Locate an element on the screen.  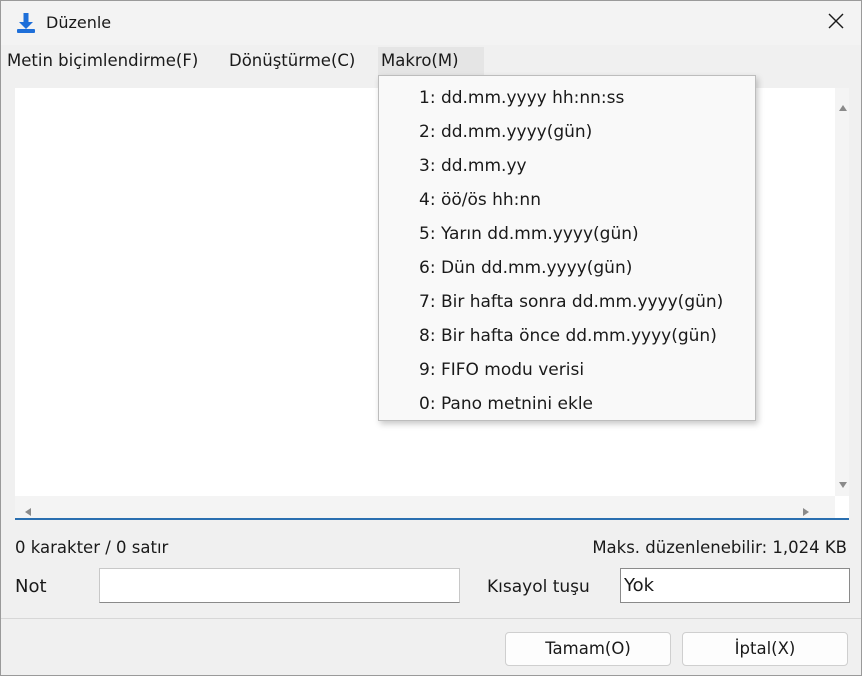
footer-divider is located at coordinates (431, 618).